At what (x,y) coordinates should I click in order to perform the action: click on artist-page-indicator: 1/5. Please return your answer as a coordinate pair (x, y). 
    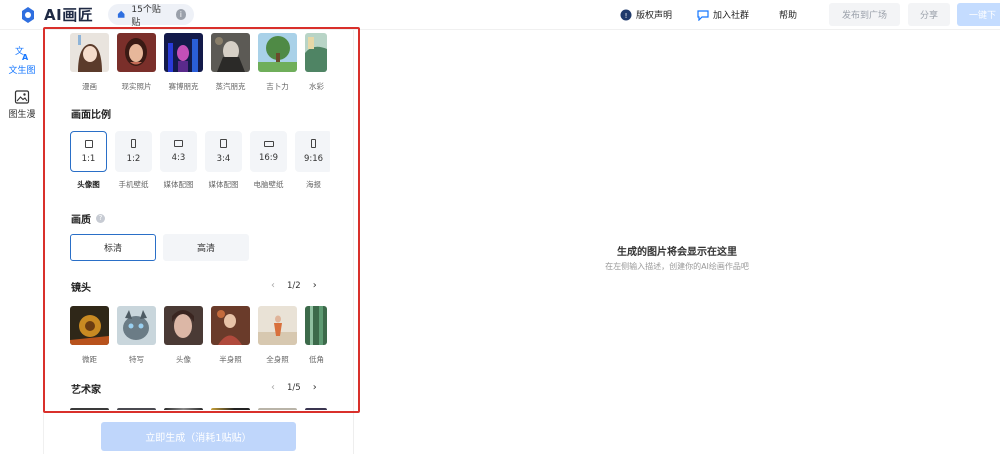
    Looking at the image, I should click on (294, 387).